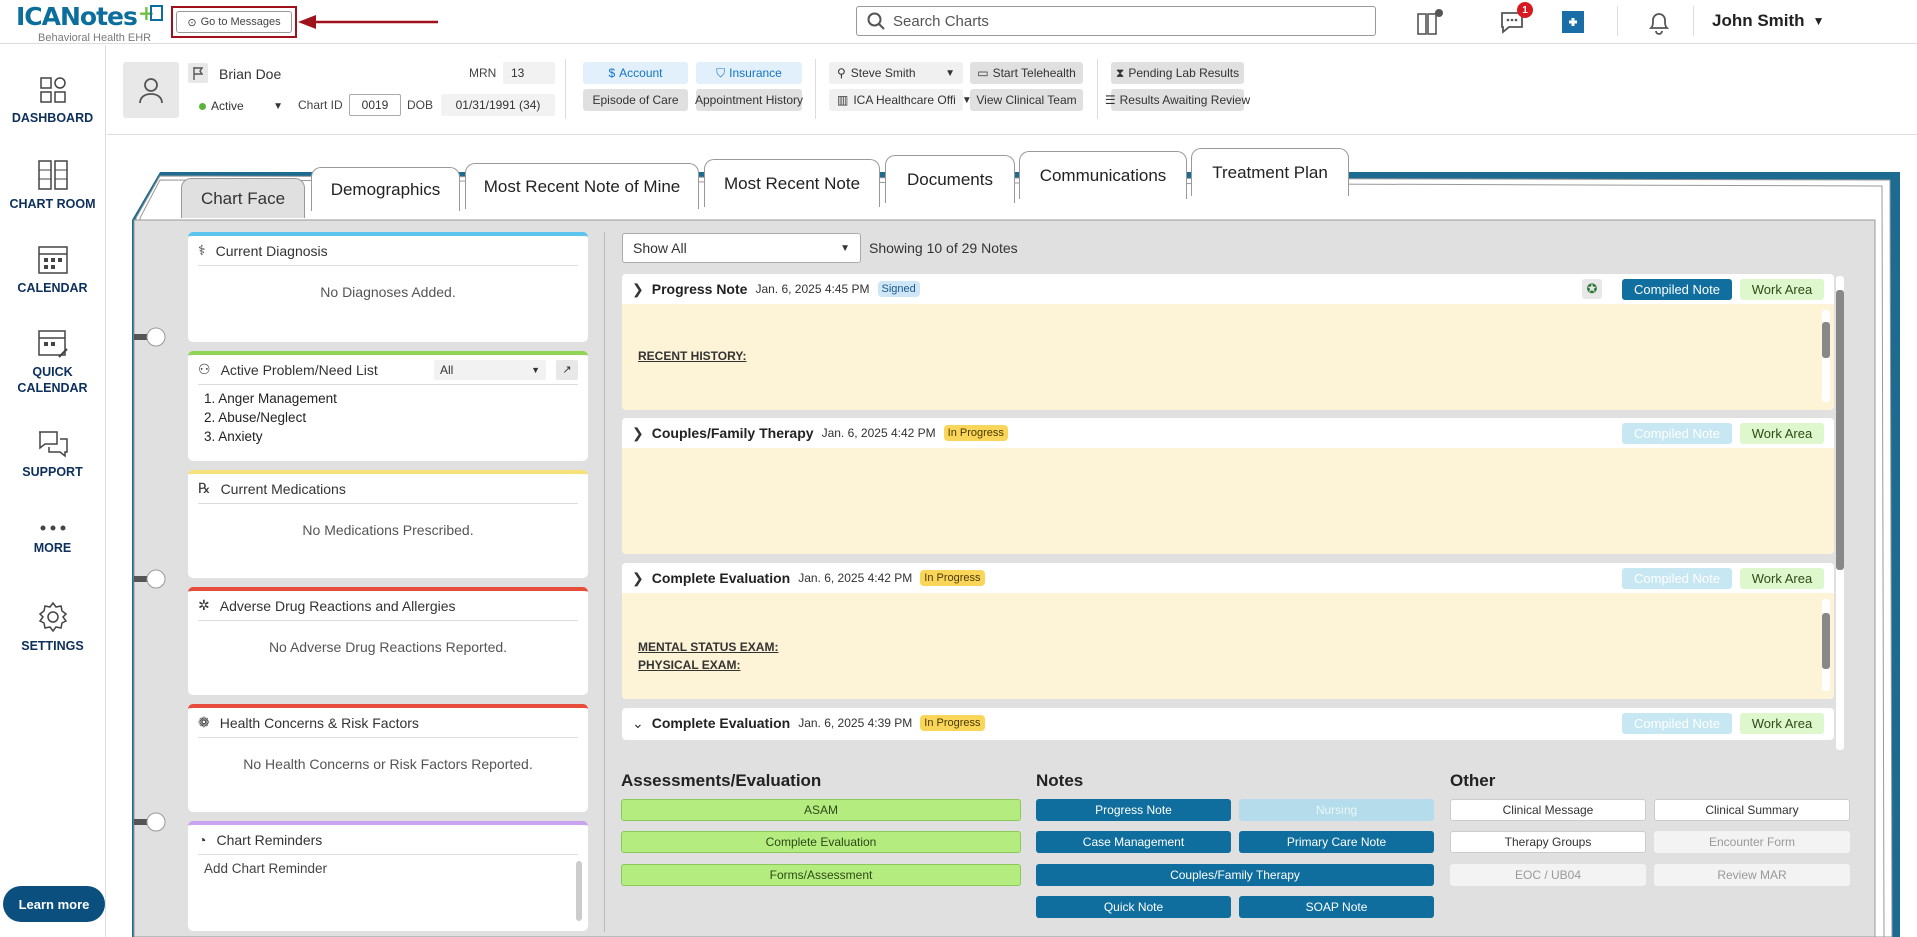  Describe the element at coordinates (1103, 175) in the screenshot. I see `tab-communications: Communications` at that location.